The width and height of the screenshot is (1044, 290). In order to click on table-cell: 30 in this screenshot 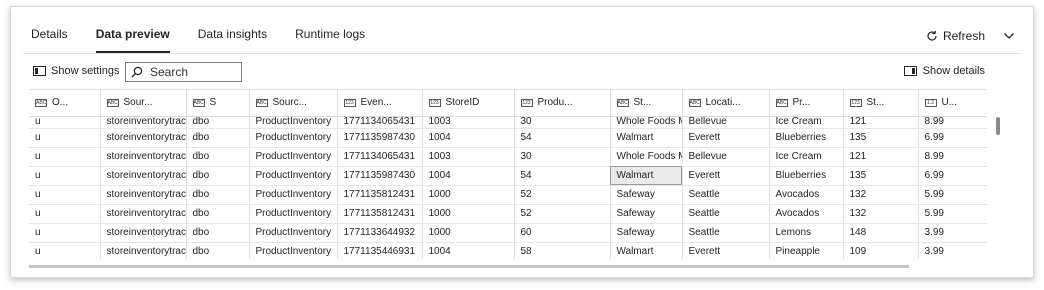, I will do `click(562, 122)`.